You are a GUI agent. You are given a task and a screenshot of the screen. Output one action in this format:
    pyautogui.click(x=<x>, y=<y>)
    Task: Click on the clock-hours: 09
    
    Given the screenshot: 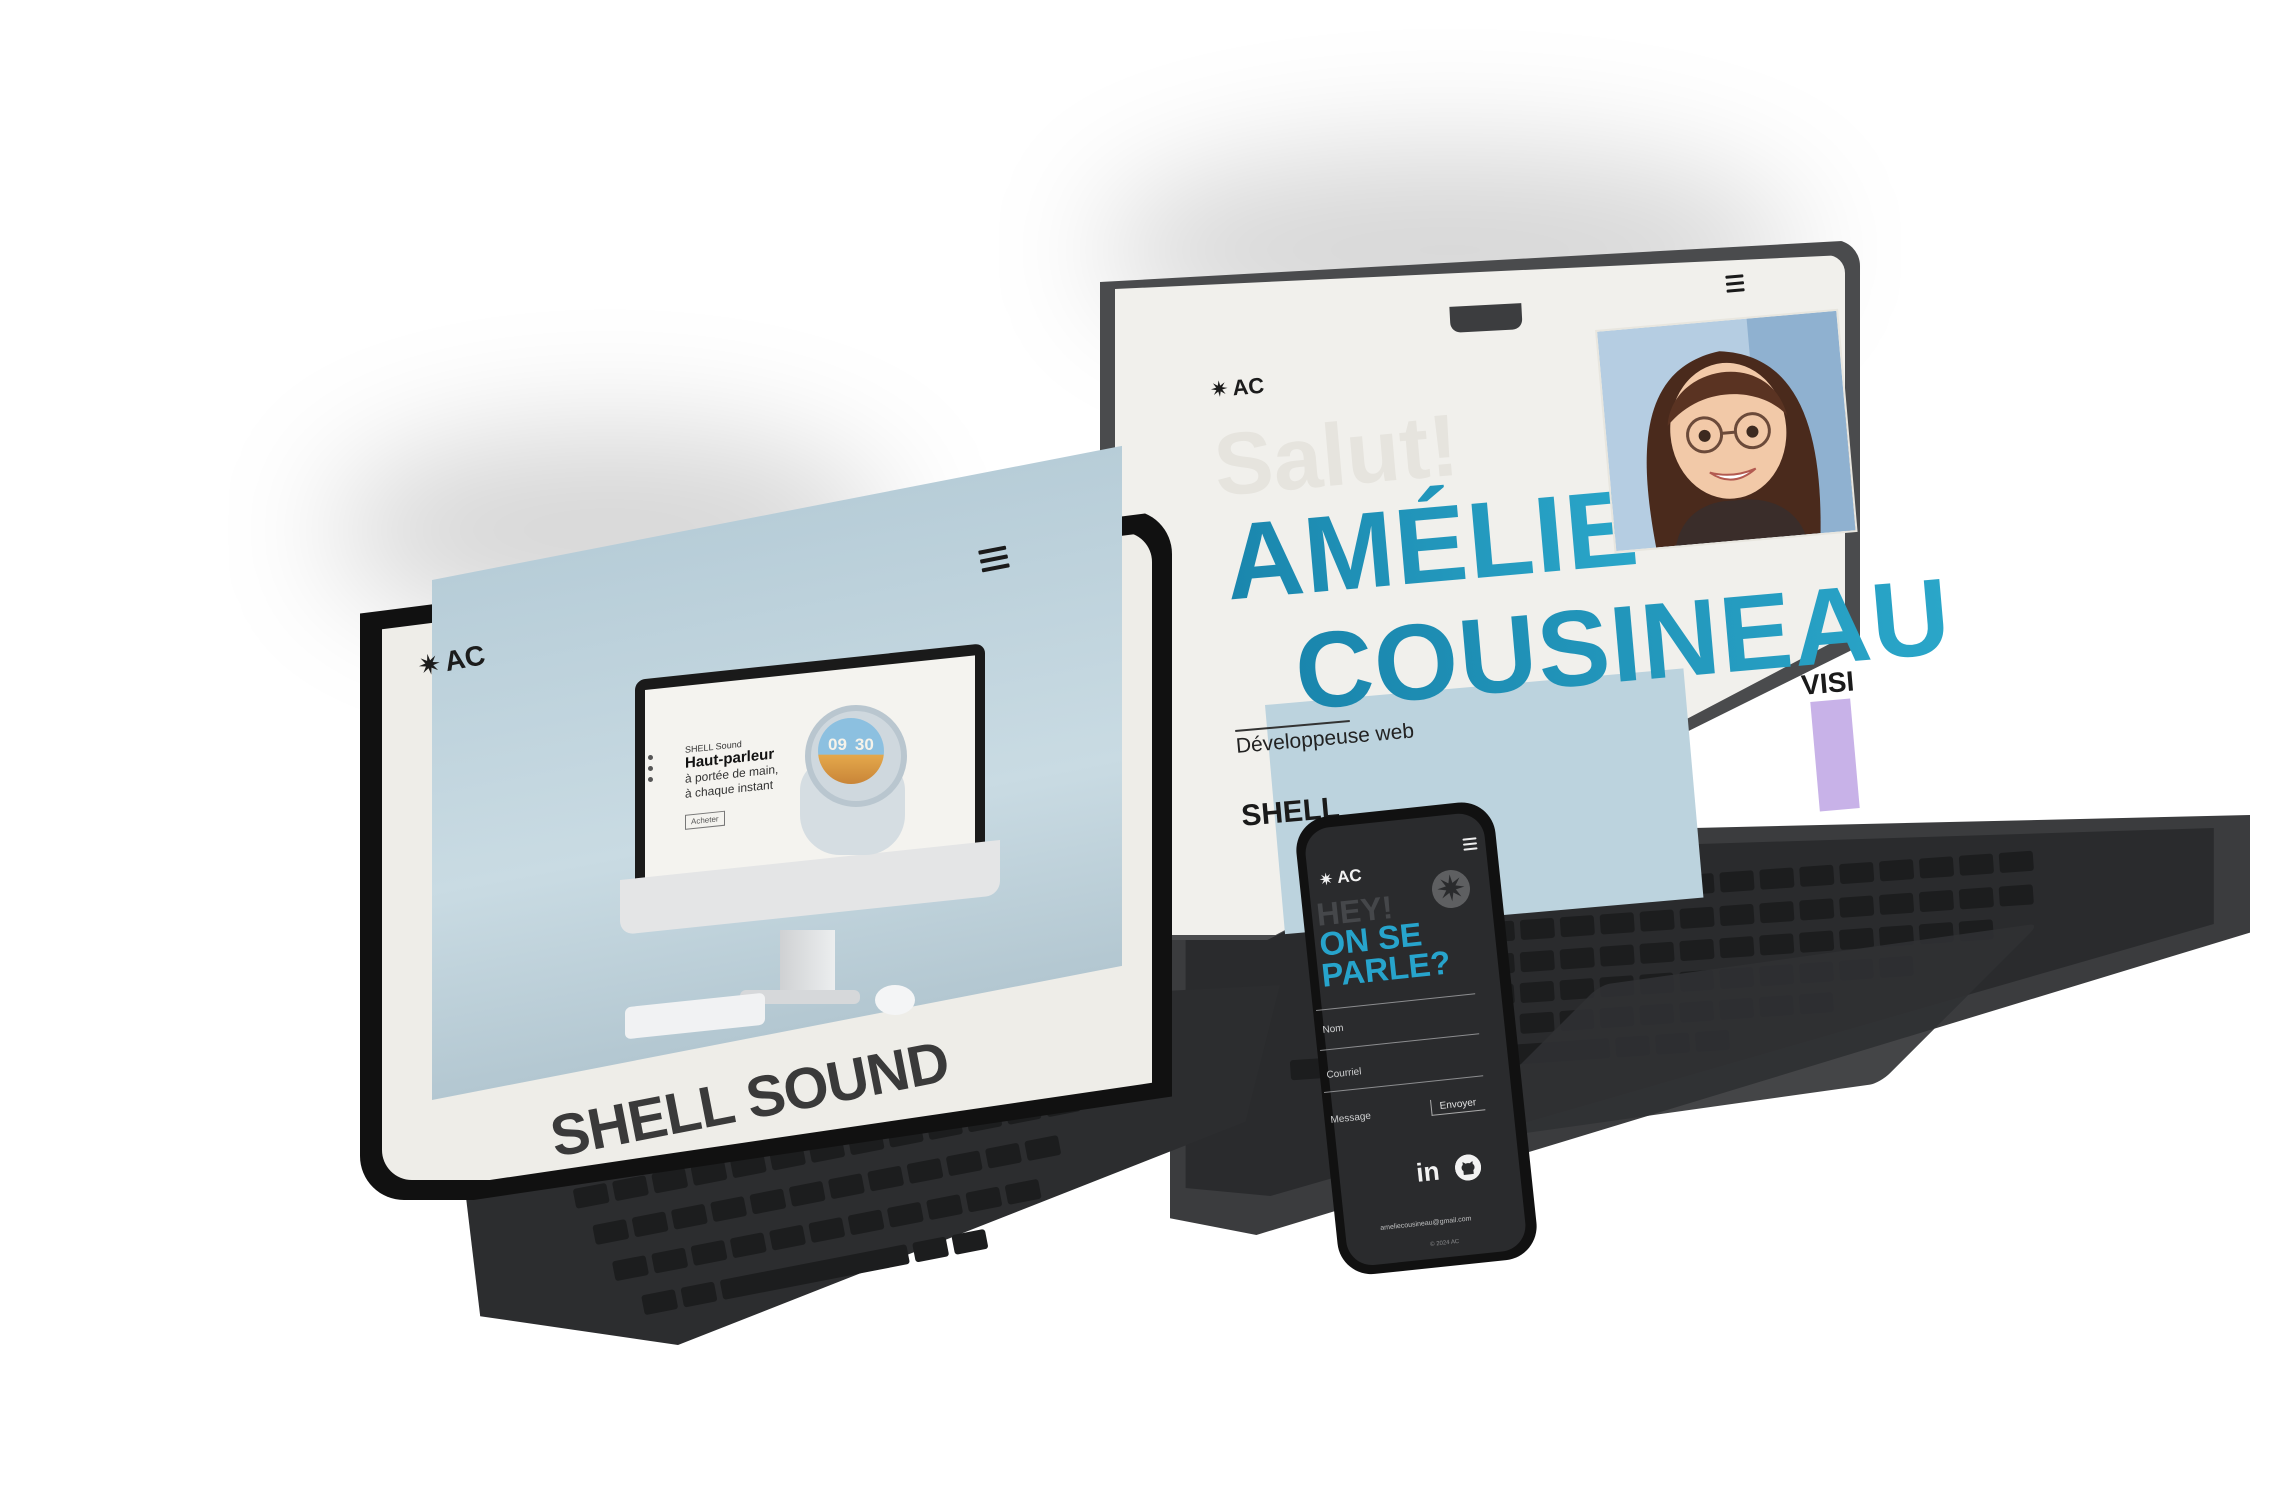 What is the action you would take?
    pyautogui.click(x=837, y=744)
    